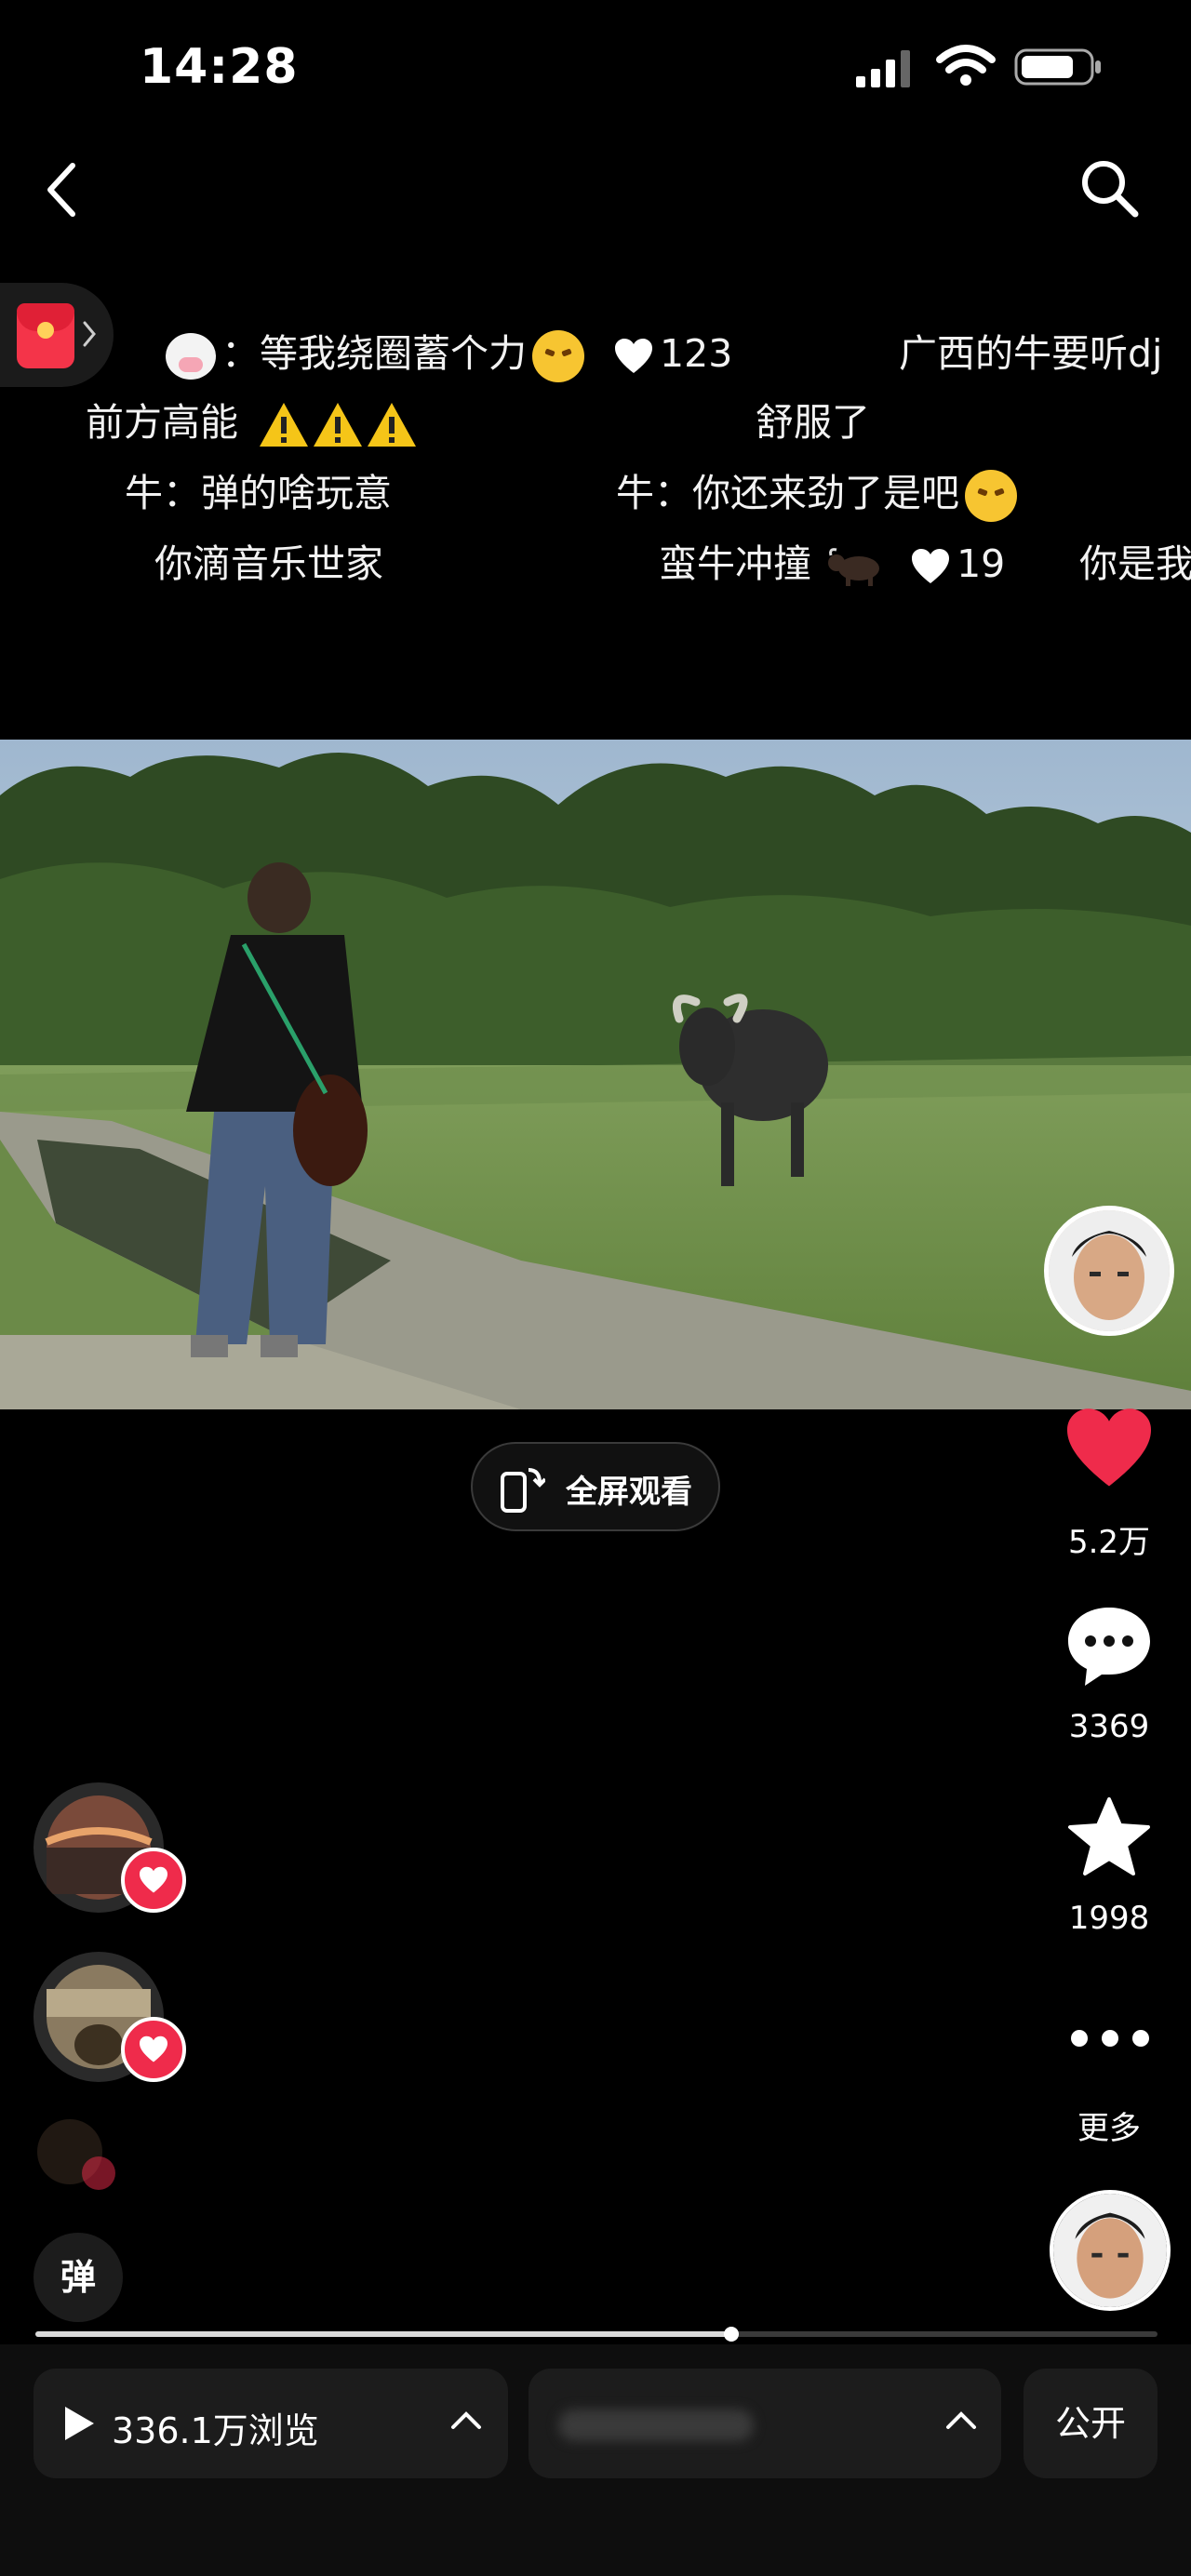  I want to click on fullscreen-button: 全屏观看, so click(595, 1486).